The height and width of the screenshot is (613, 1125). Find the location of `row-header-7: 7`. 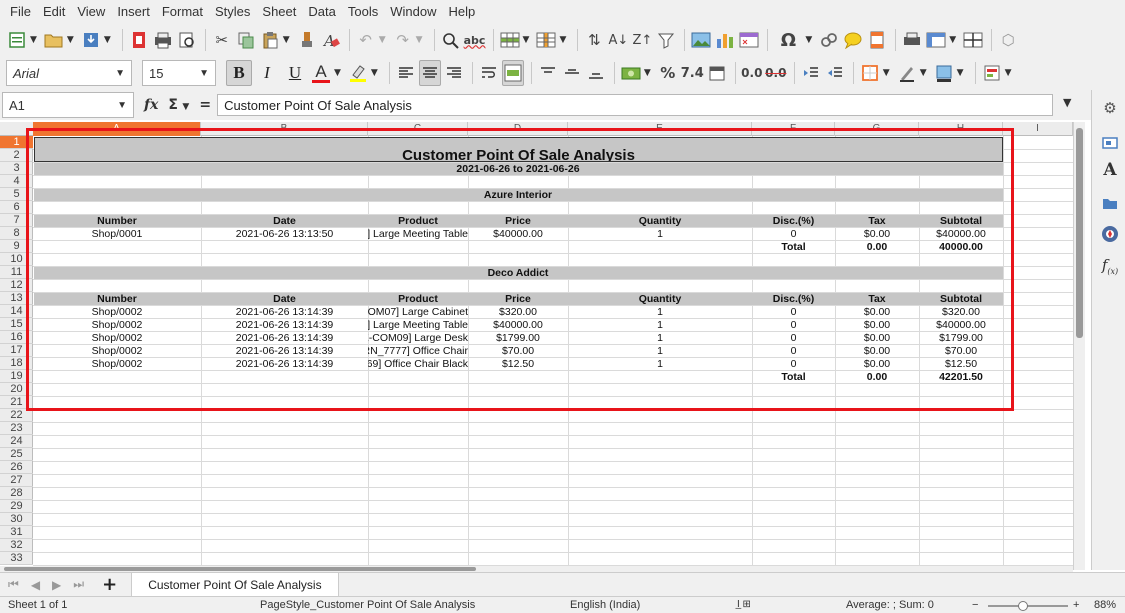

row-header-7: 7 is located at coordinates (16, 220).